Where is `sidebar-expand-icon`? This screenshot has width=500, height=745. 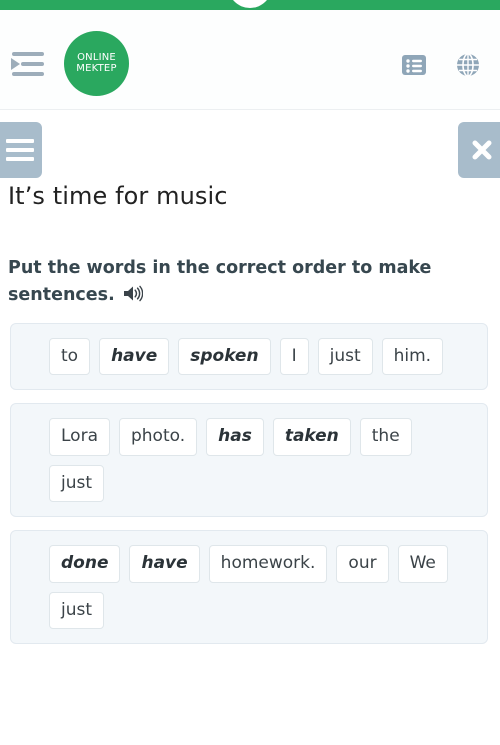
sidebar-expand-icon is located at coordinates (27, 65).